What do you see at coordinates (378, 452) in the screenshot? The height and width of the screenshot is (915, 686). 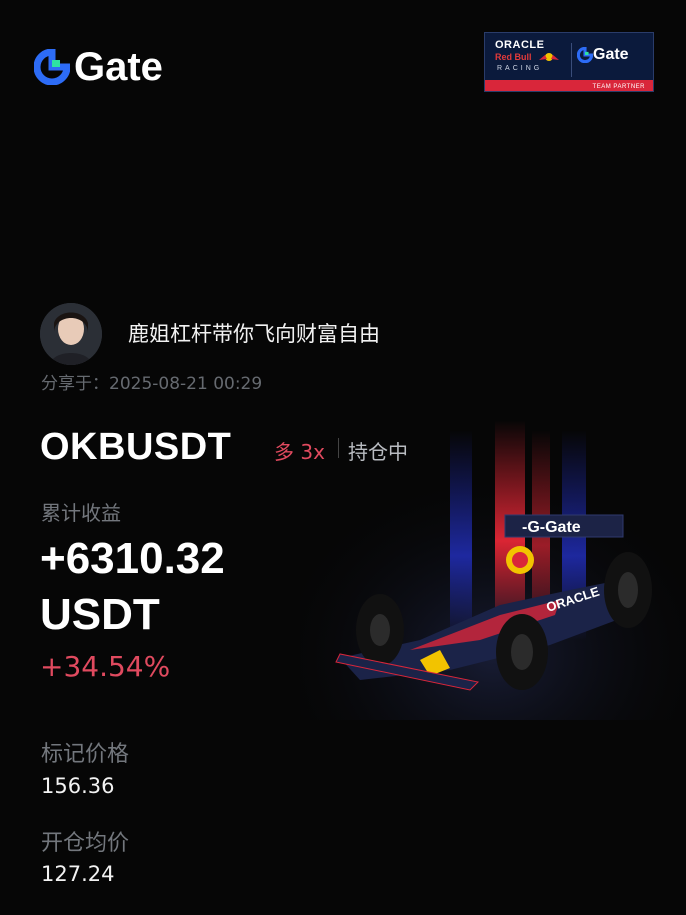 I see `position-status: 持仓中` at bounding box center [378, 452].